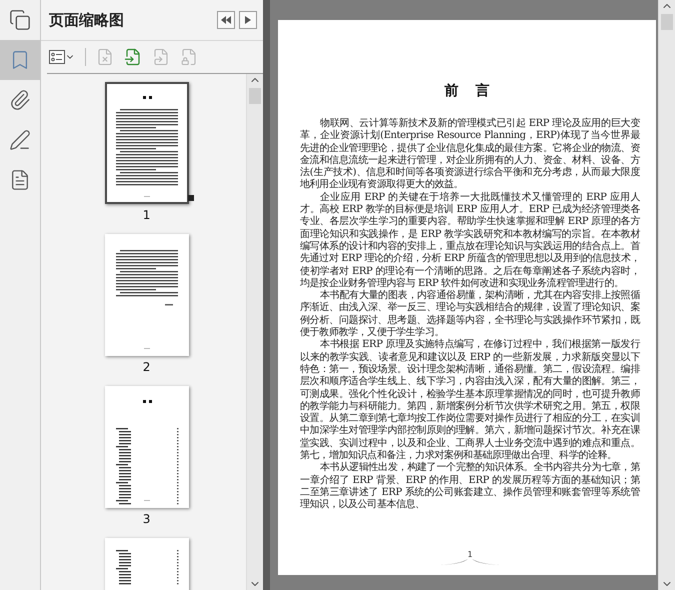 This screenshot has height=590, width=675. Describe the element at coordinates (146, 367) in the screenshot. I see `page-number-label: 2` at that location.